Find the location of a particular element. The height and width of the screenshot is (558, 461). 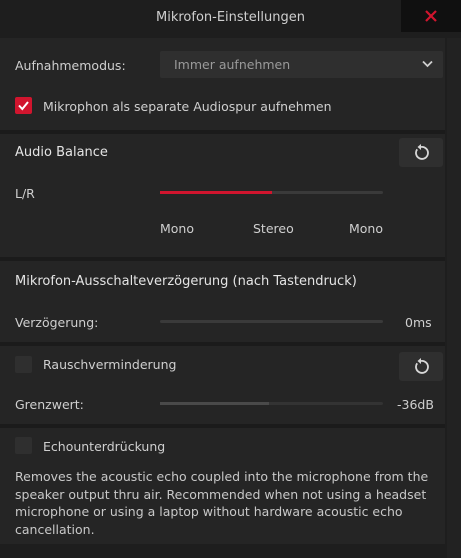

balance-channel-label: L/R is located at coordinates (25, 193).